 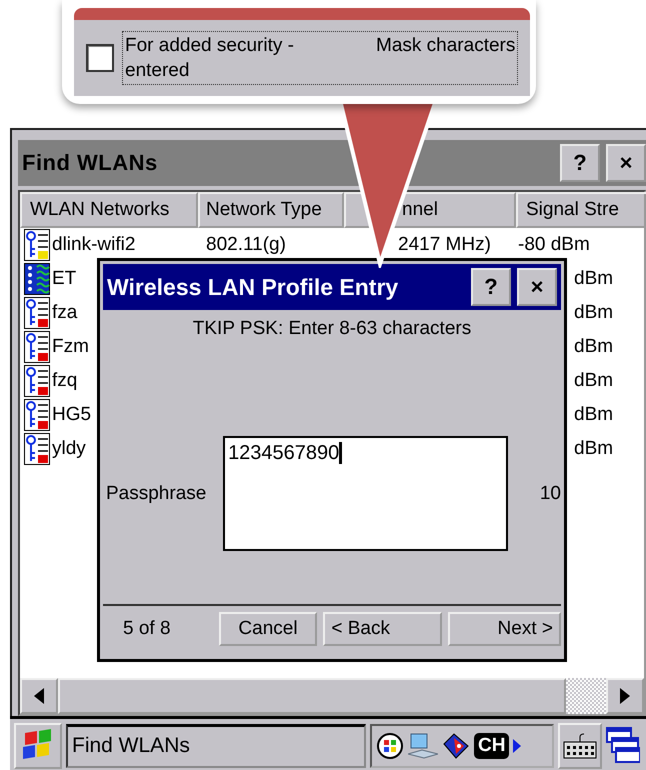 What do you see at coordinates (38, 745) in the screenshot?
I see `start-button` at bounding box center [38, 745].